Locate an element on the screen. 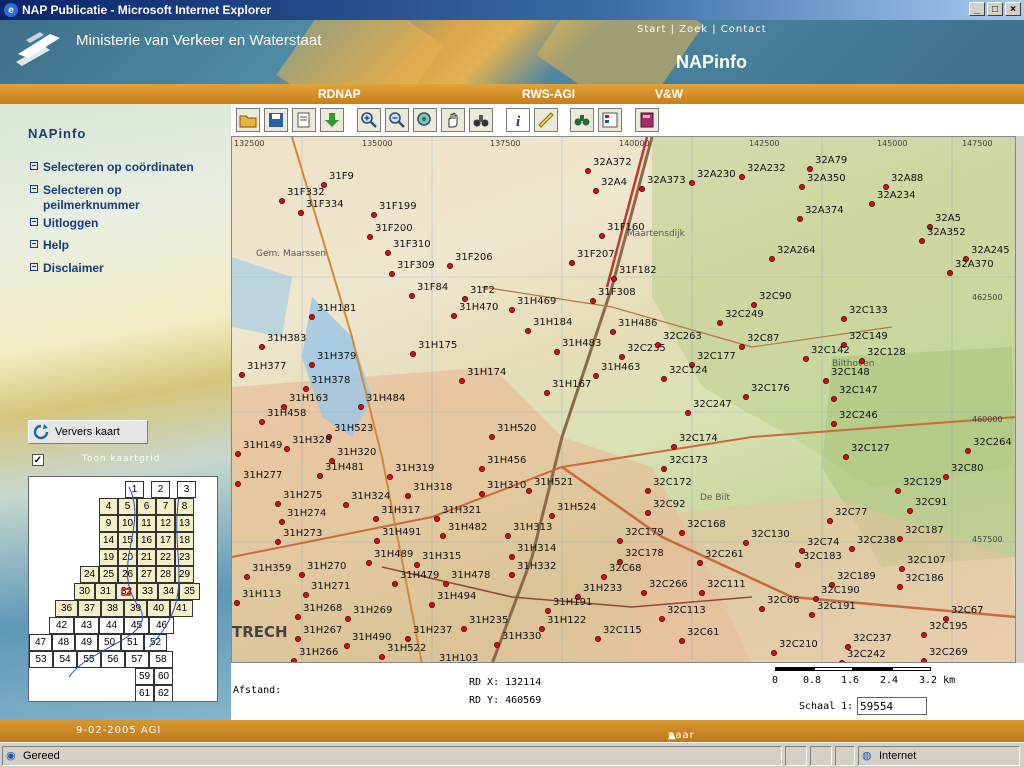 The width and height of the screenshot is (1024, 768). overview-cell: 62 is located at coordinates (163, 693).